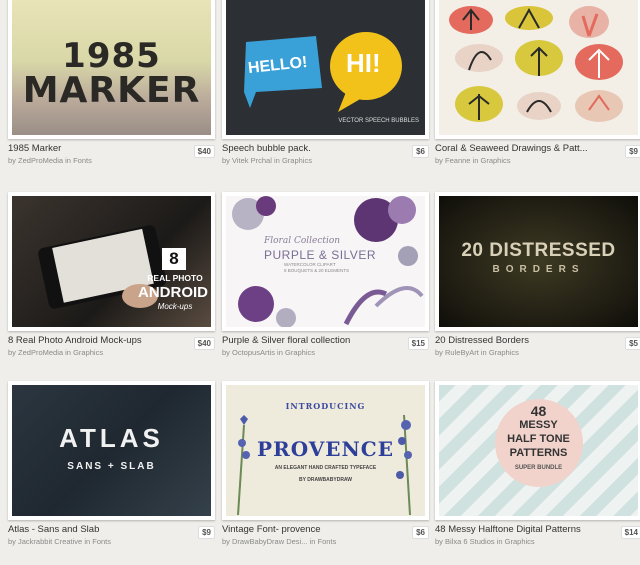  I want to click on art-text: 5 BOUQUETS & 20 ELEMENTS, so click(317, 270).